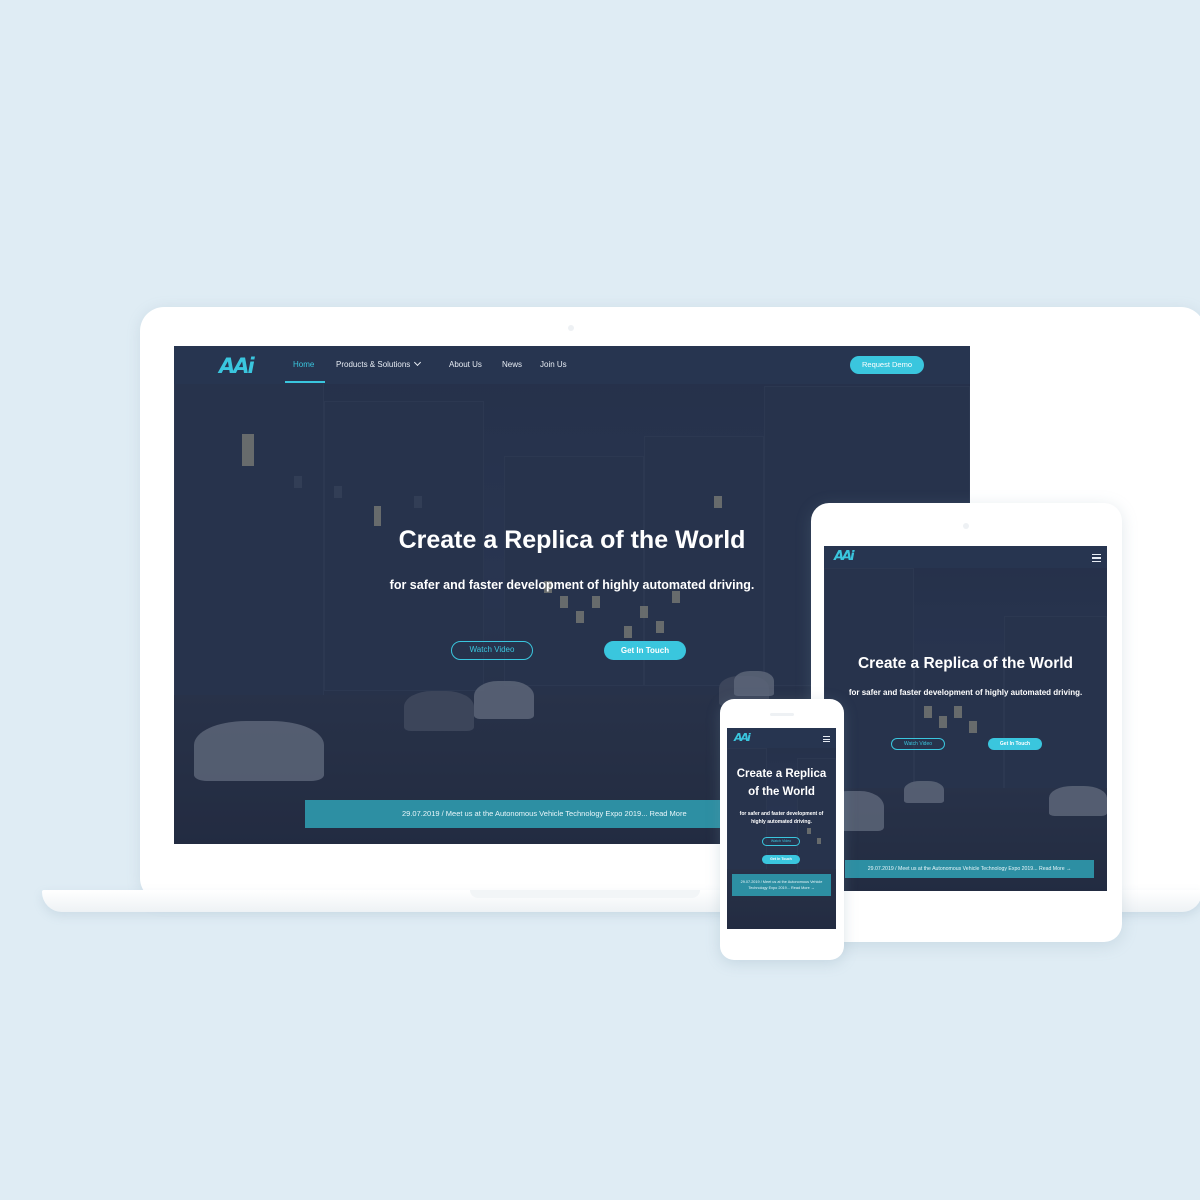 The width and height of the screenshot is (1200, 1200). What do you see at coordinates (553, 364) in the screenshot?
I see `nav-join-us: Join Us` at bounding box center [553, 364].